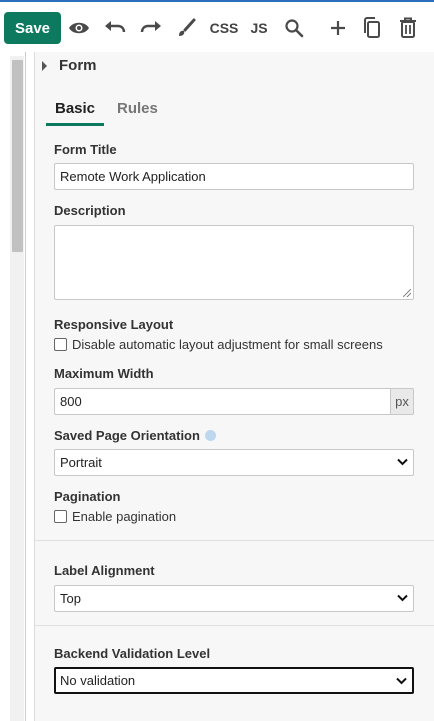 Image resolution: width=434 pixels, height=721 pixels. Describe the element at coordinates (60, 516) in the screenshot. I see `pagination-checkbox` at that location.